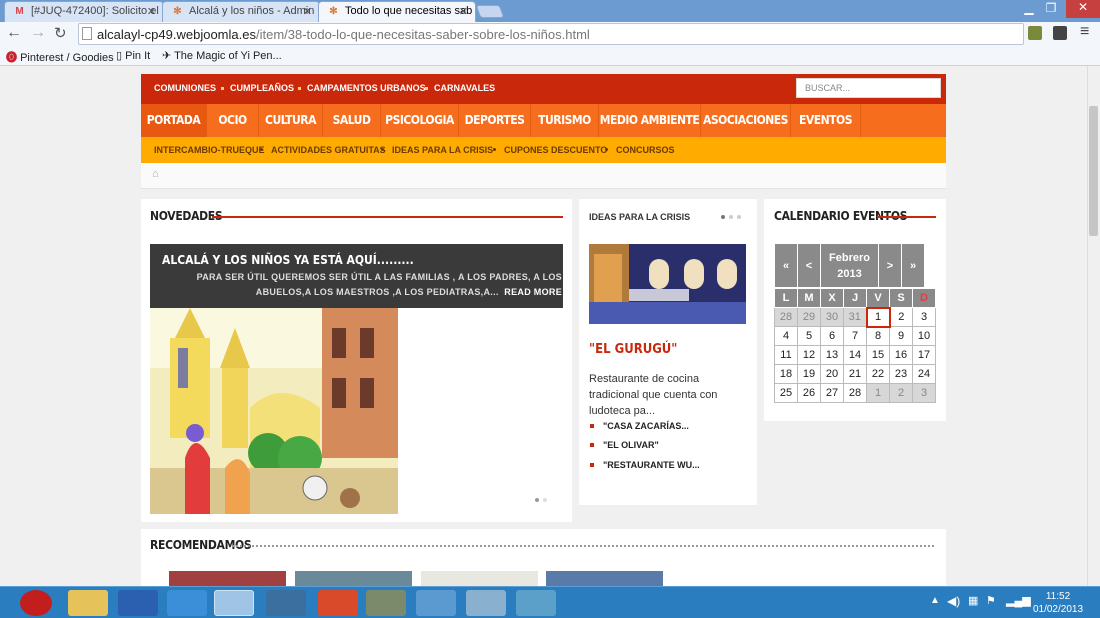 This screenshot has width=1100, height=618. Describe the element at coordinates (274, 411) in the screenshot. I see `featured-image` at that location.